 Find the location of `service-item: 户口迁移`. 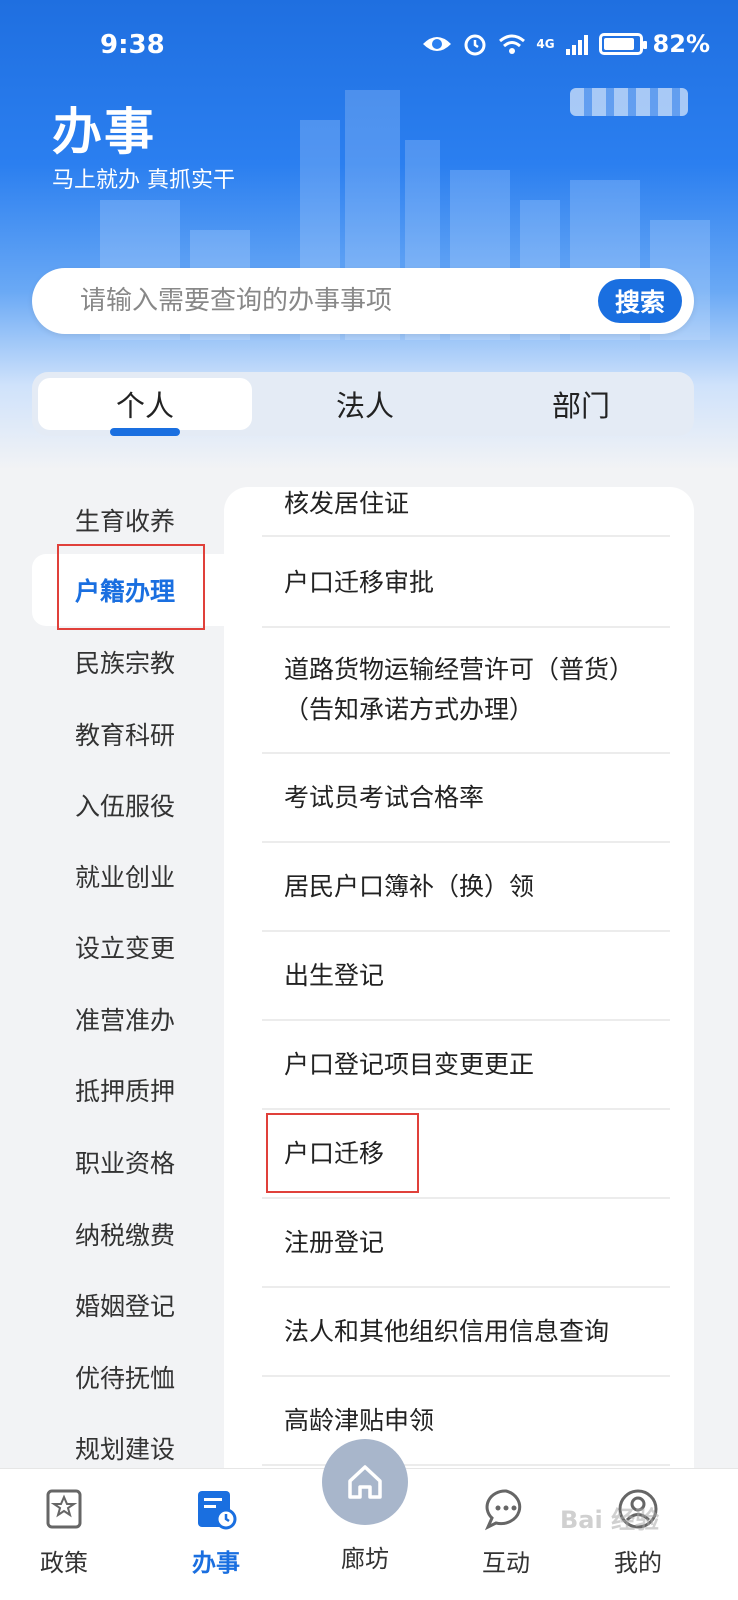

service-item: 户口迁移 is located at coordinates (466, 1154).